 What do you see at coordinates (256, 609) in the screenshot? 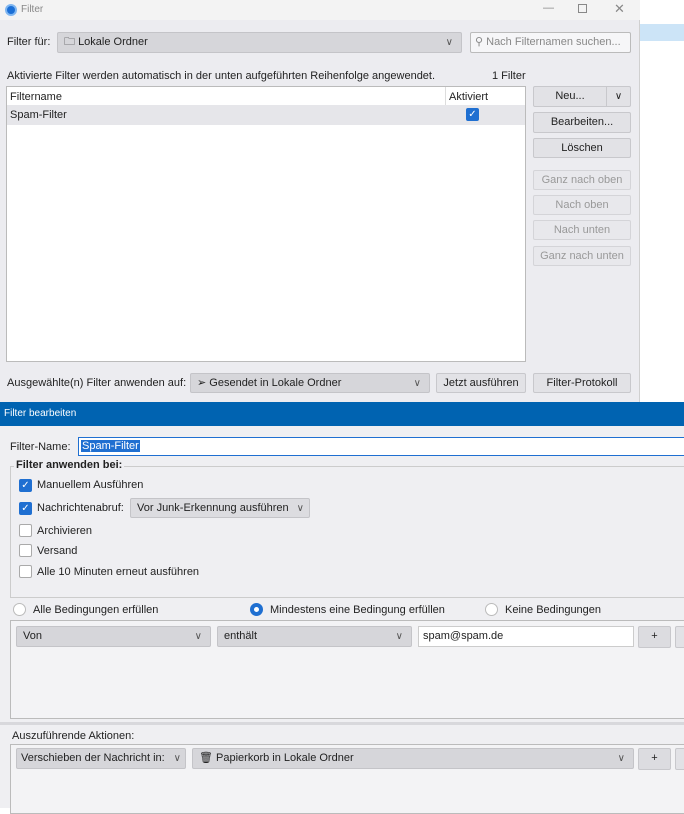
I see `match-any-radio` at bounding box center [256, 609].